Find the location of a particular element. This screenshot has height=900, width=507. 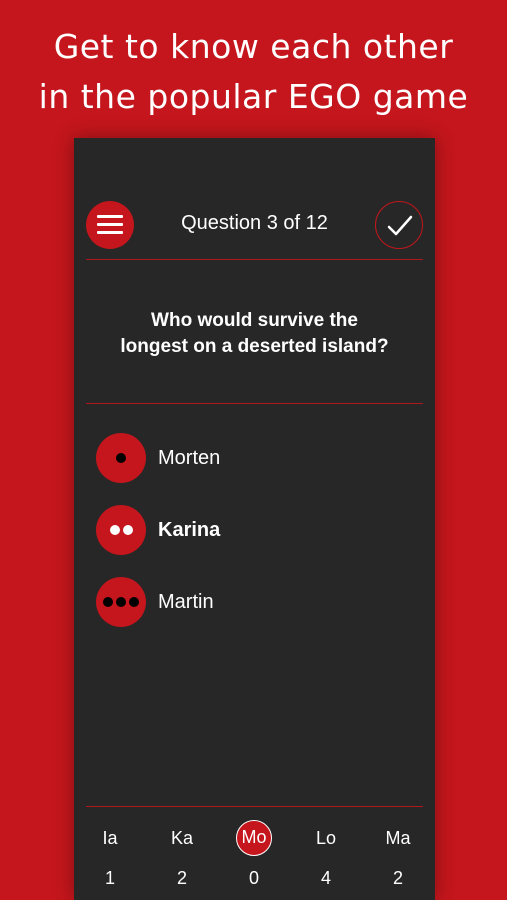

player-initials: Mo is located at coordinates (254, 838).